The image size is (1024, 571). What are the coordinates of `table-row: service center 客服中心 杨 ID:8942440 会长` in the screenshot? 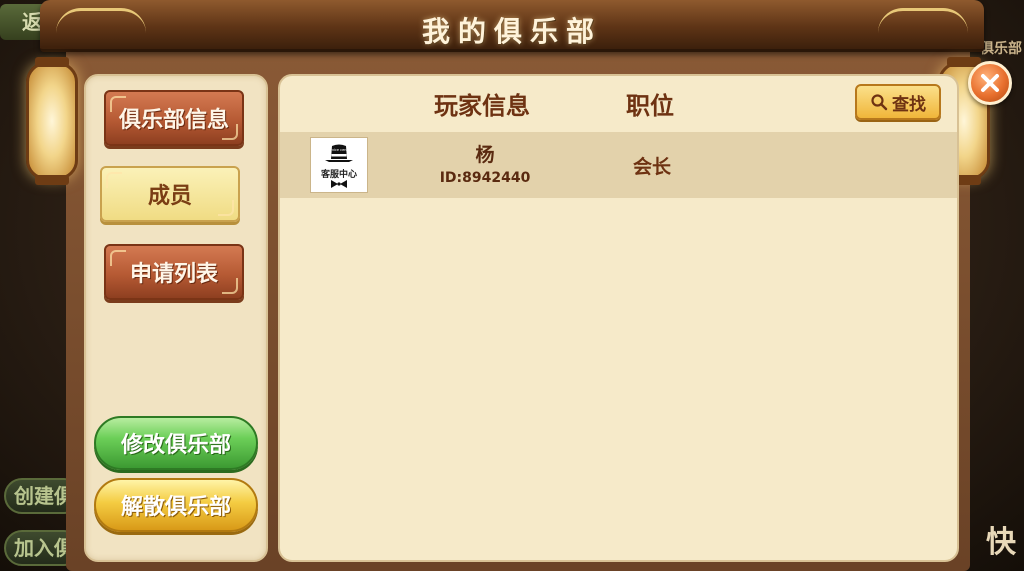 It's located at (618, 165).